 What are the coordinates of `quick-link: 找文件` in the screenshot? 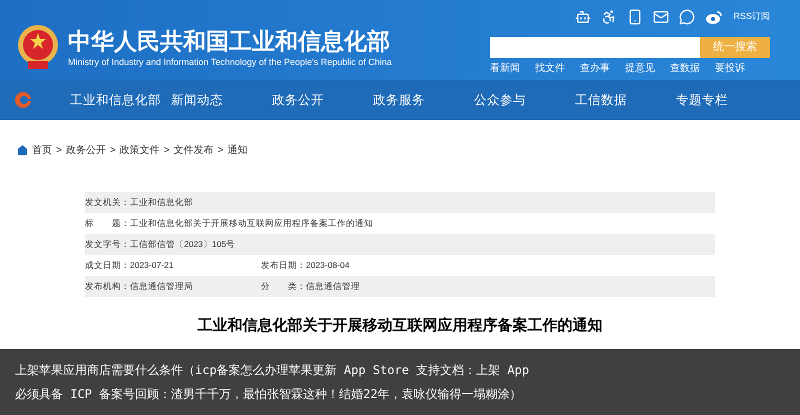 It's located at (550, 68).